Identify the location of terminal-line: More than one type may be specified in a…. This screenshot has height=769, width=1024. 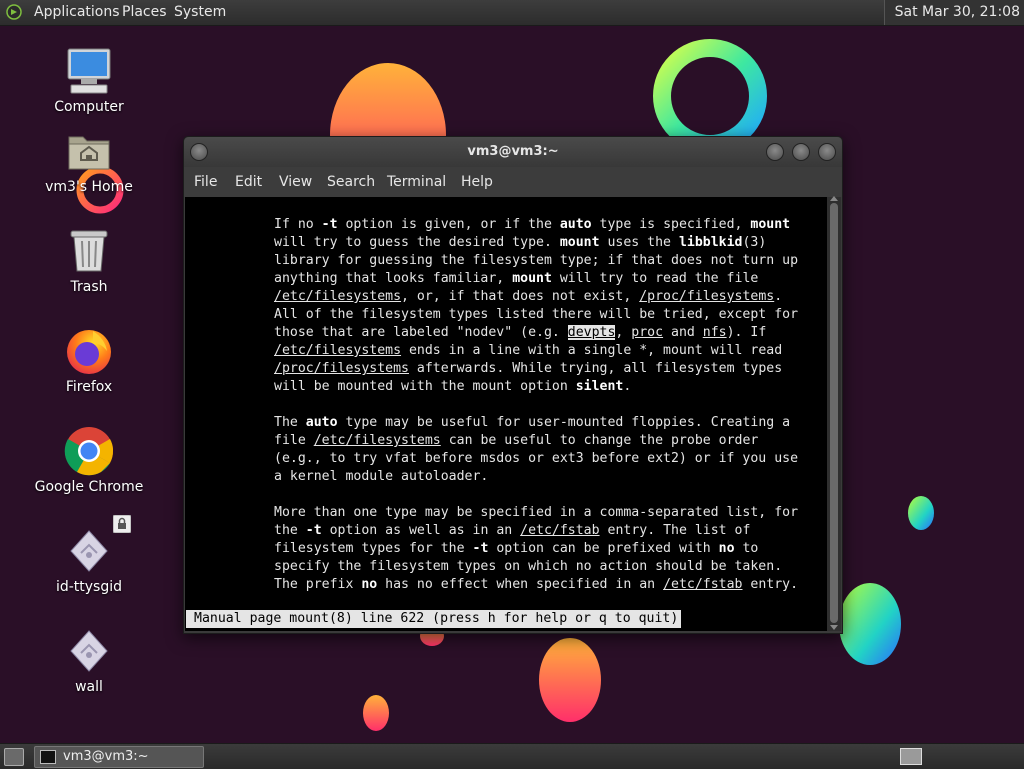
(536, 512).